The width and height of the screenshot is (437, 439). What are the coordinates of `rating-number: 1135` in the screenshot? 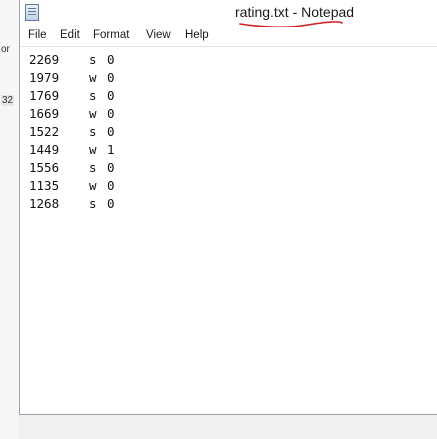 It's located at (44, 185).